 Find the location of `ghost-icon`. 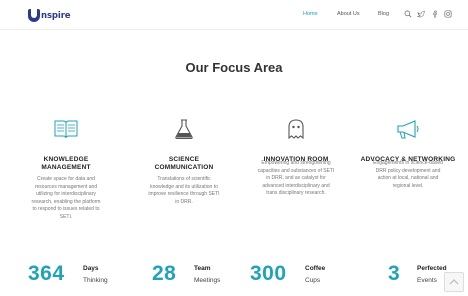

ghost-icon is located at coordinates (296, 129).